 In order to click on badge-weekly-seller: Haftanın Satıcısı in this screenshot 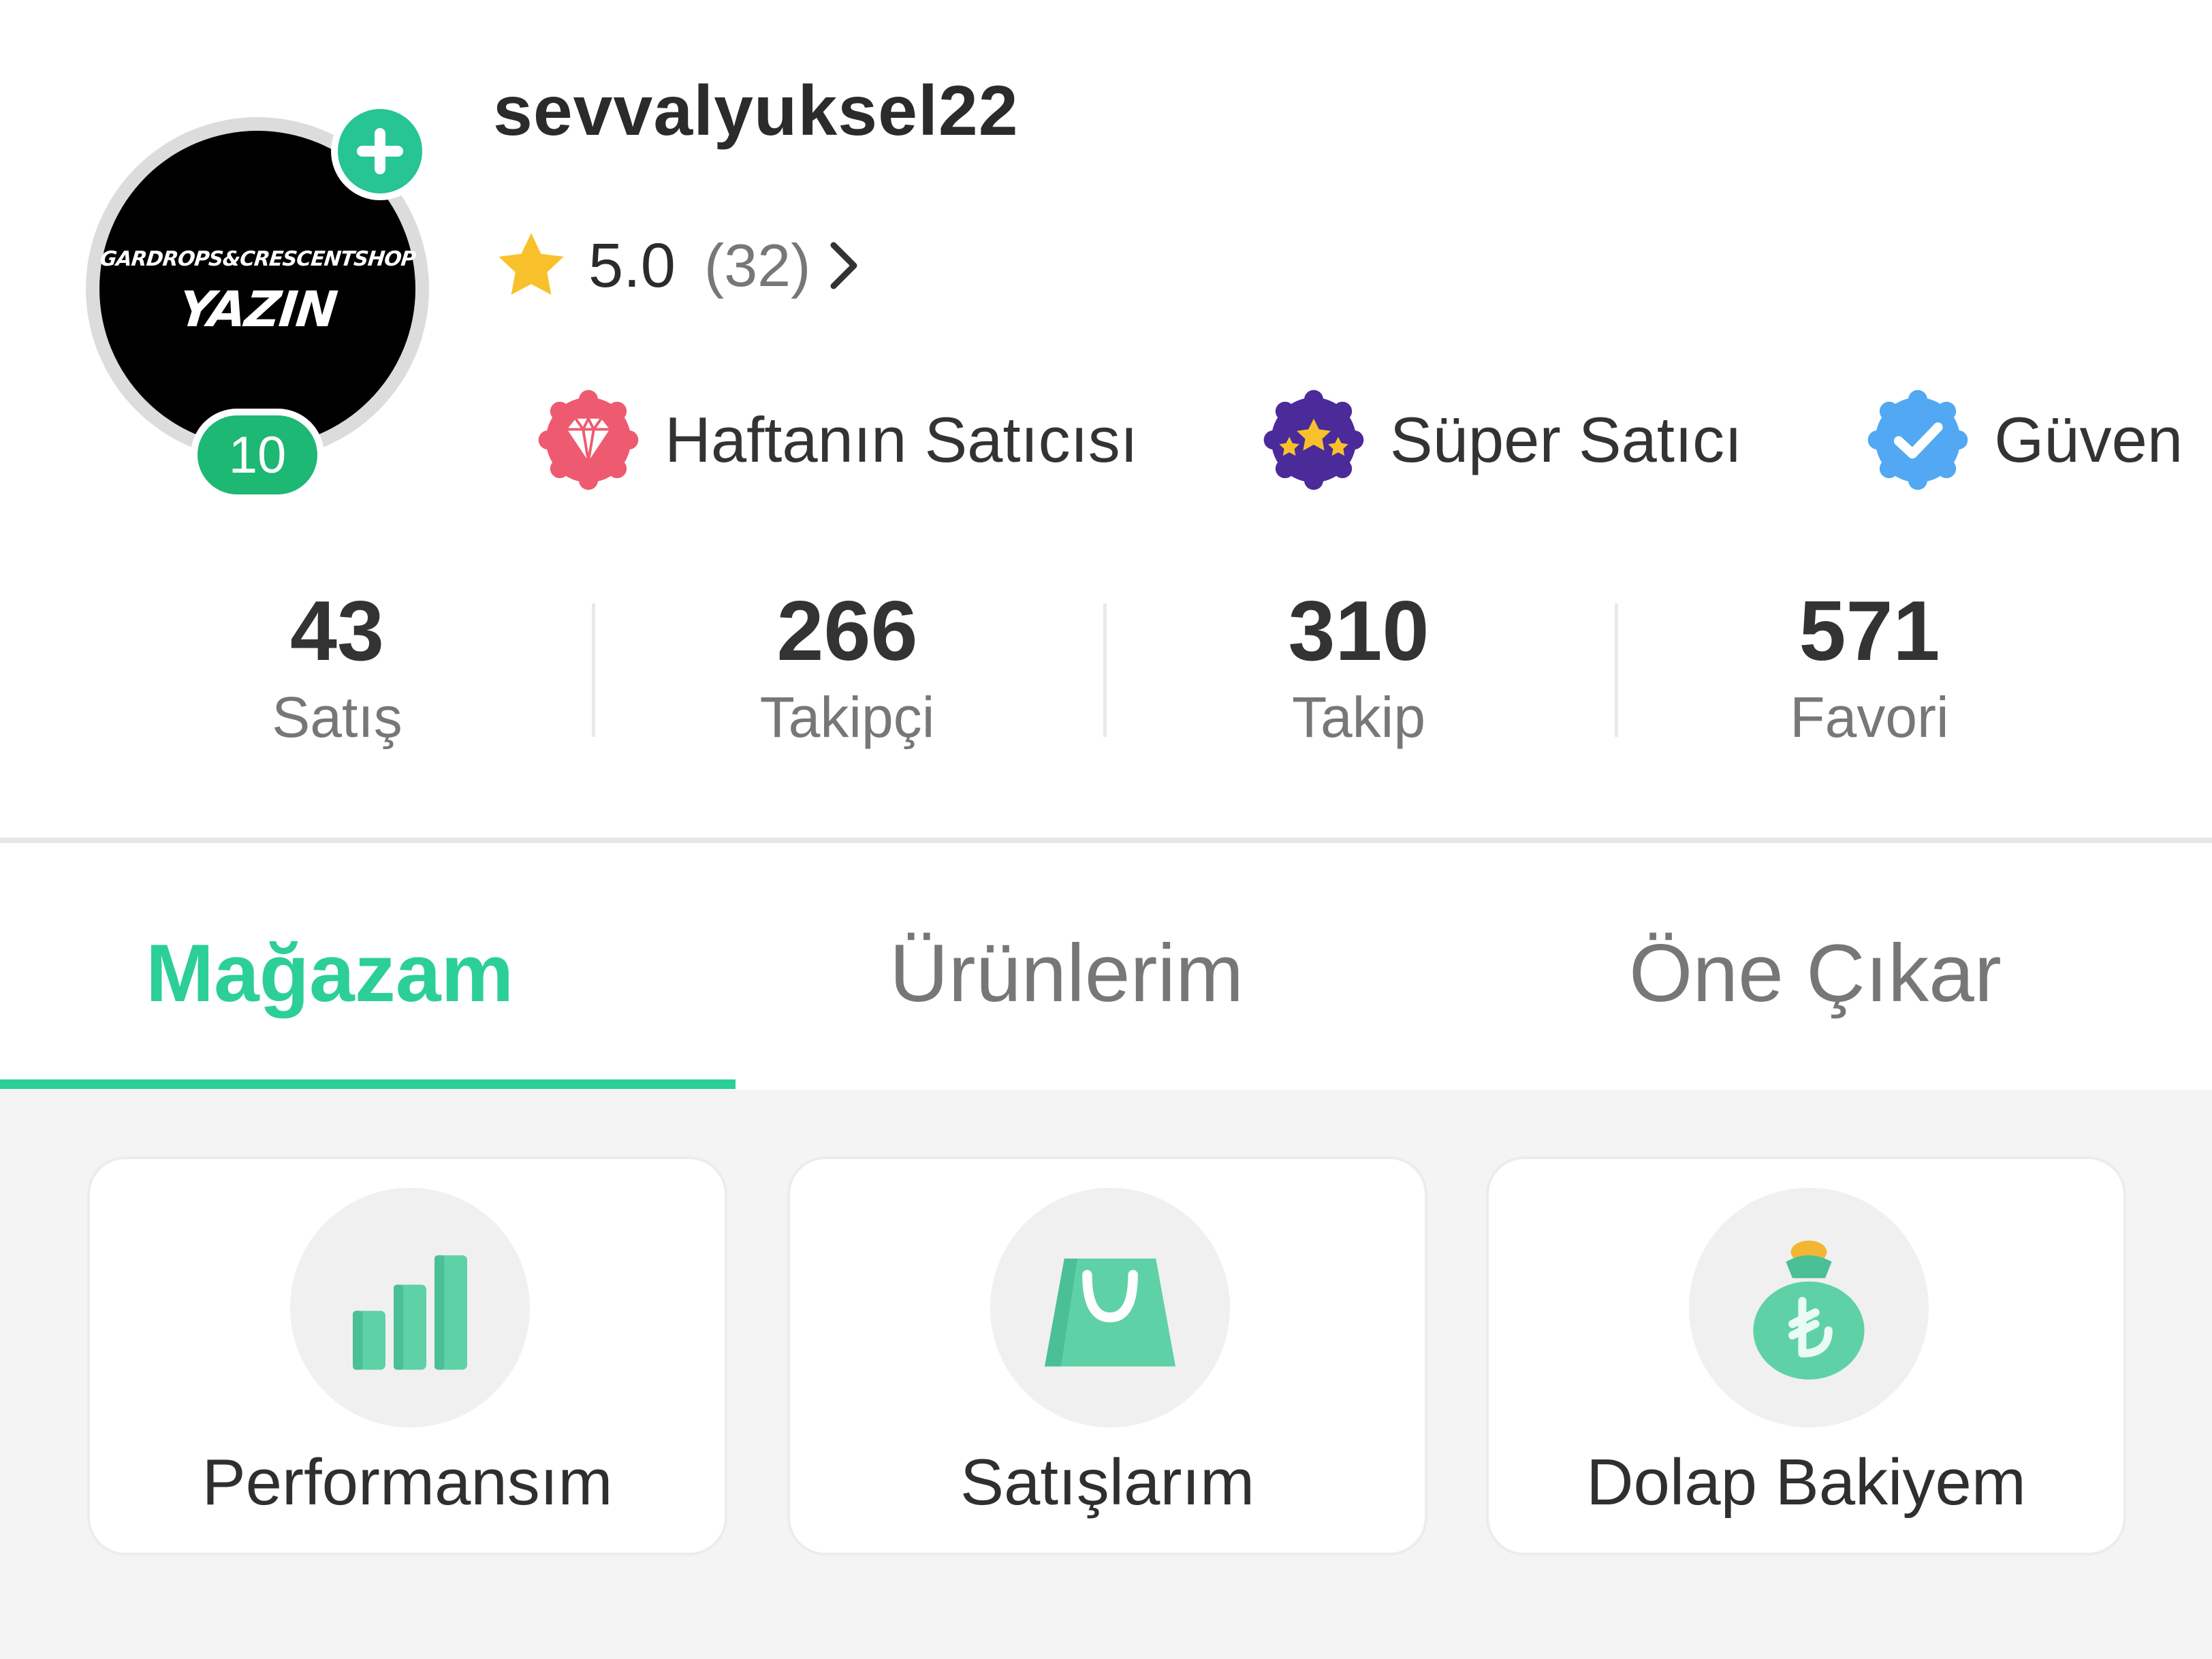, I will do `click(836, 440)`.